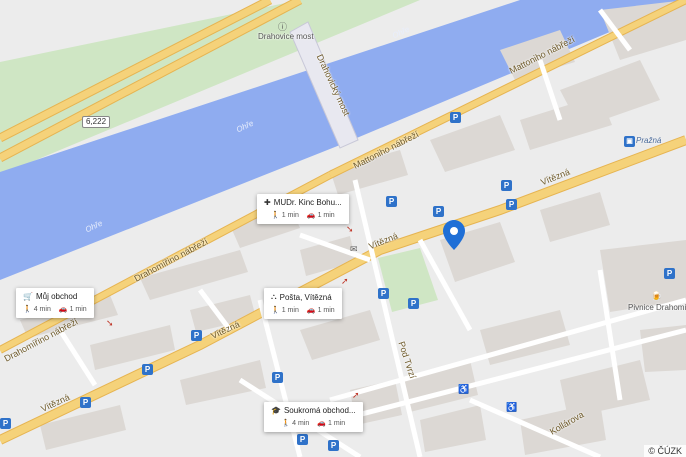  I want to click on map-attribution: © ČÚZK, so click(665, 451).